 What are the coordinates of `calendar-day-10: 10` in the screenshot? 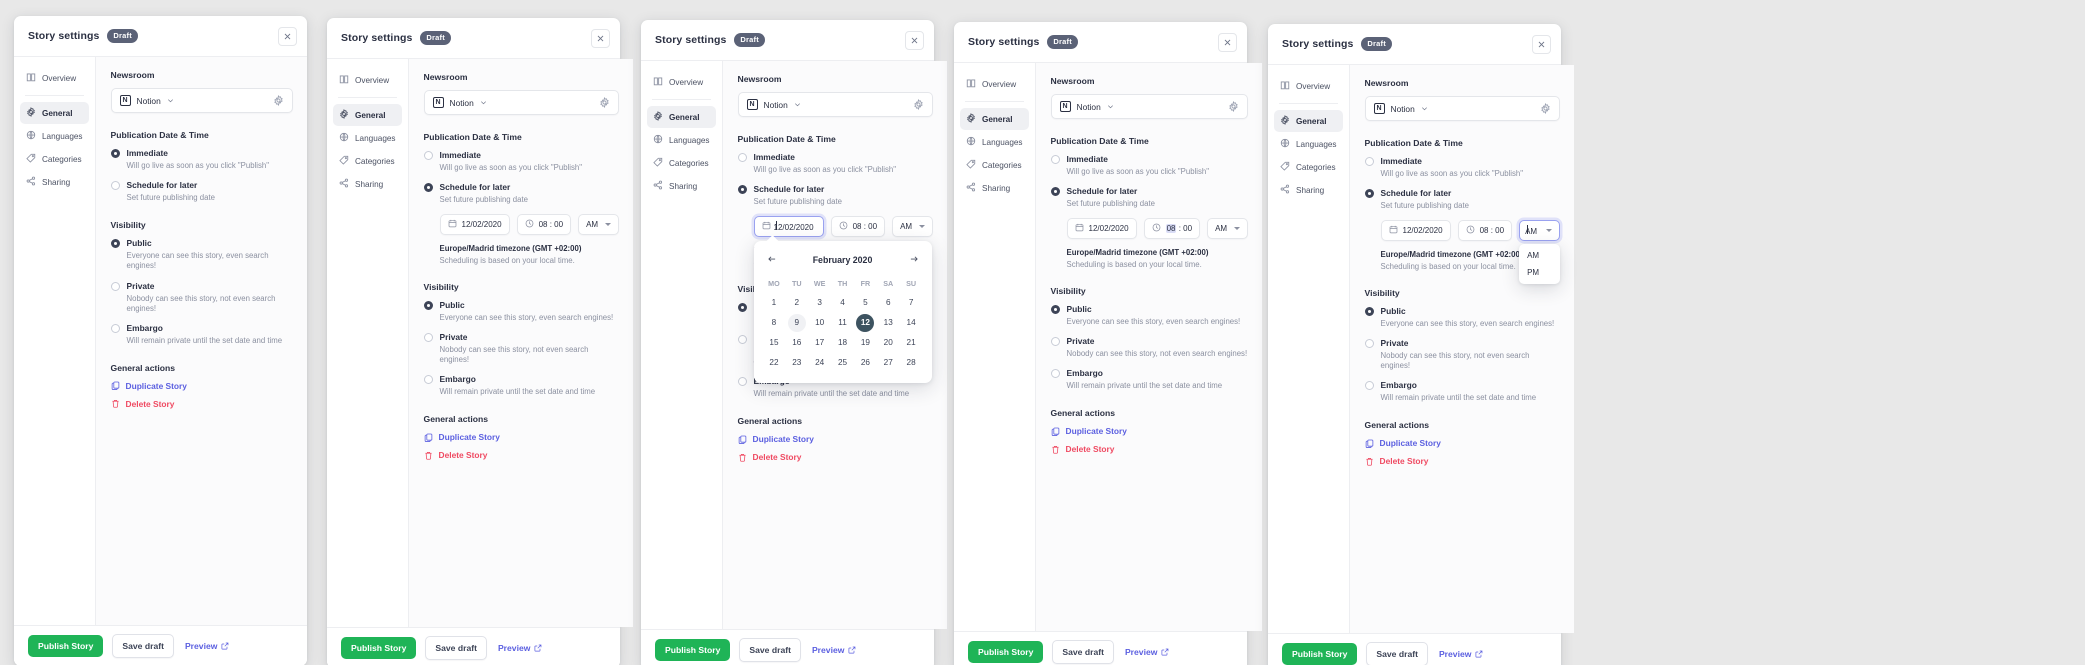 It's located at (820, 323).